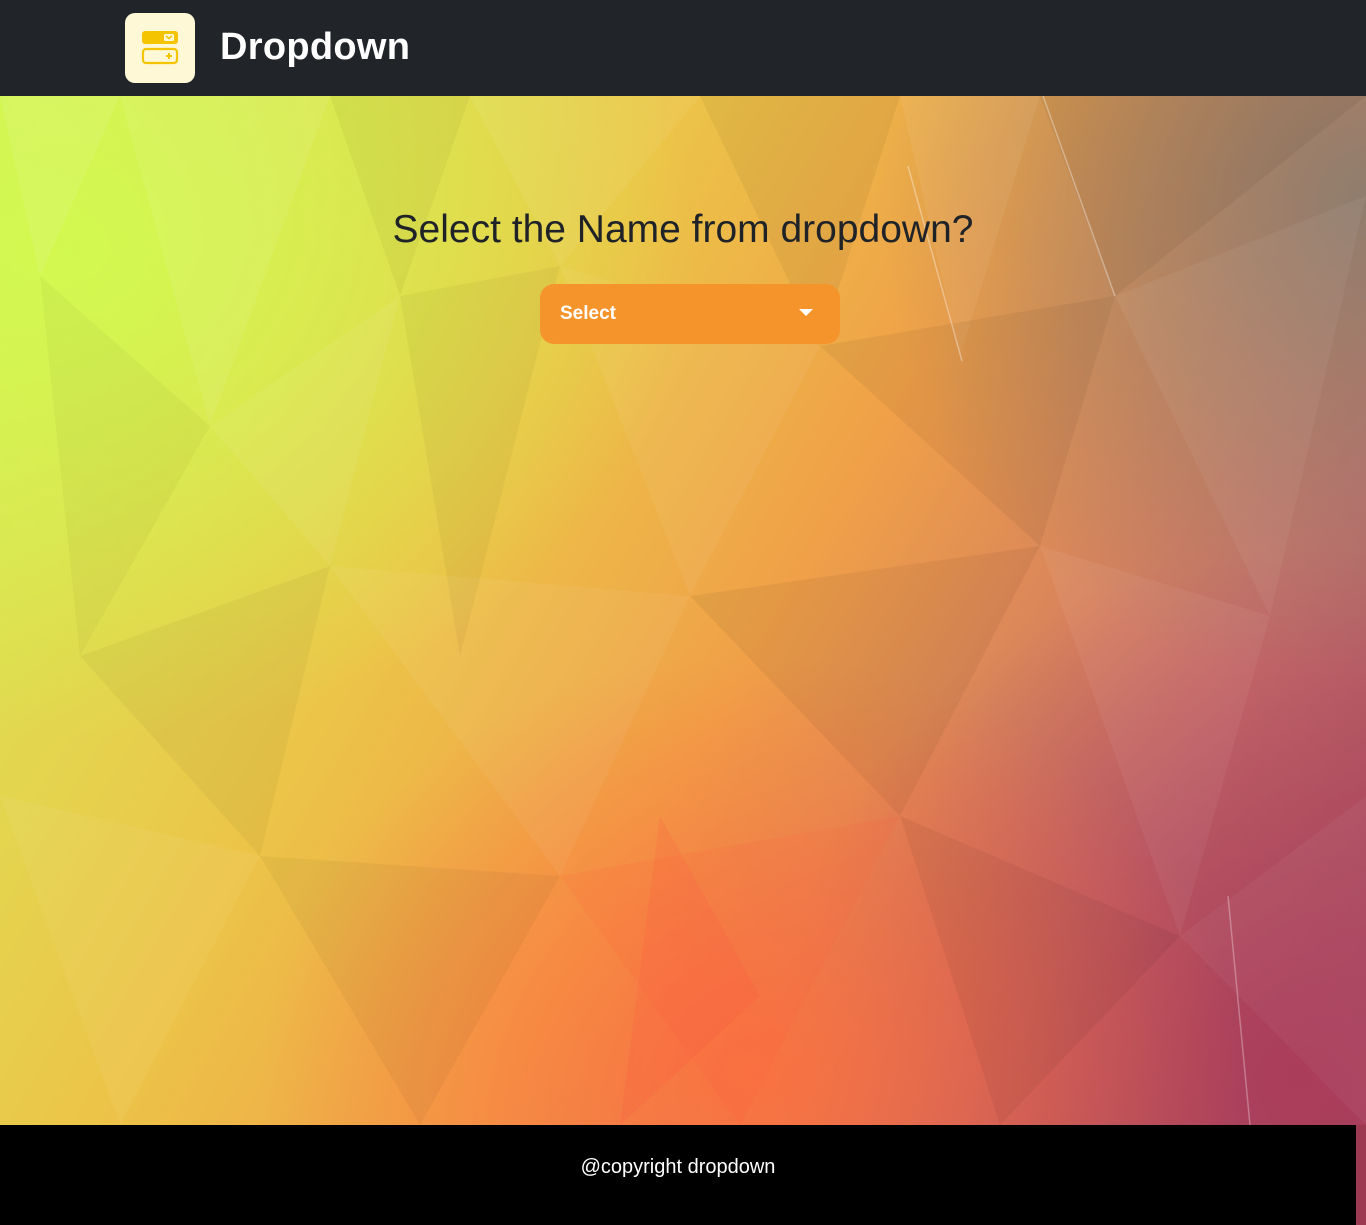 The image size is (1366, 1225). I want to click on brand-title: Dropdown, so click(315, 47).